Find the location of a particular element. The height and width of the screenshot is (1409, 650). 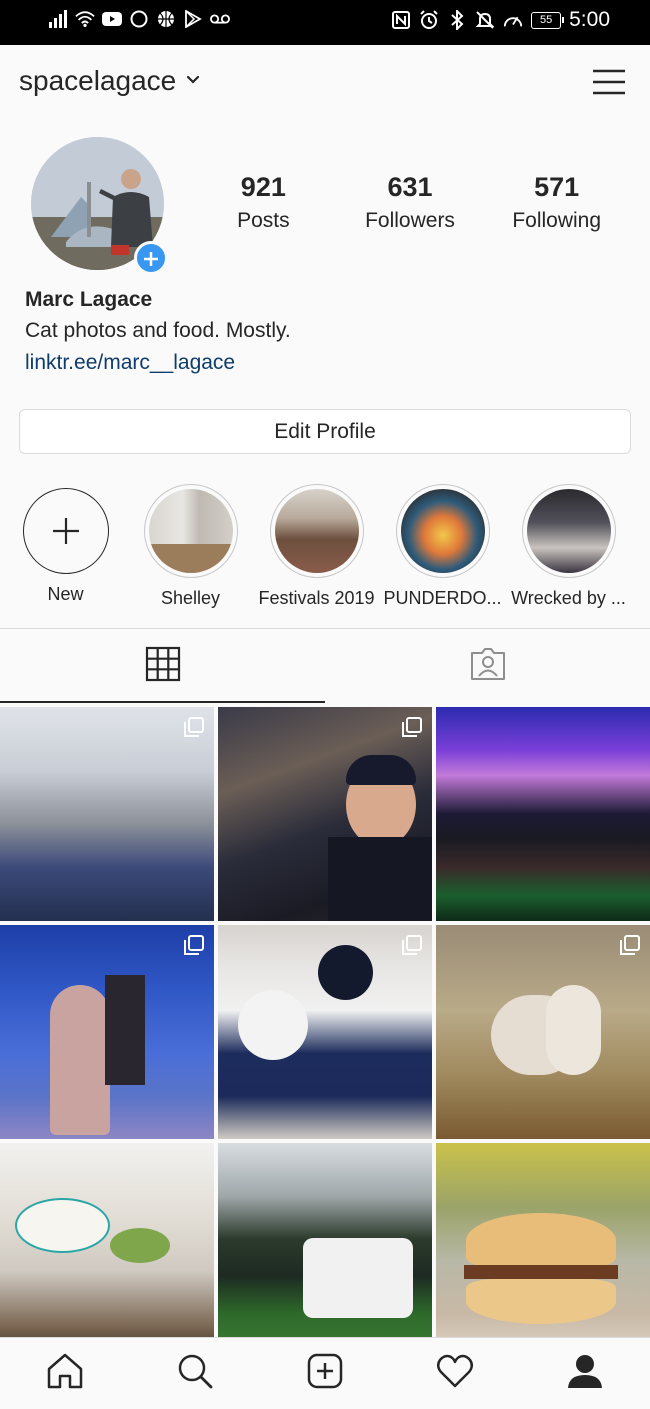

youtube-icon is located at coordinates (112, 19).